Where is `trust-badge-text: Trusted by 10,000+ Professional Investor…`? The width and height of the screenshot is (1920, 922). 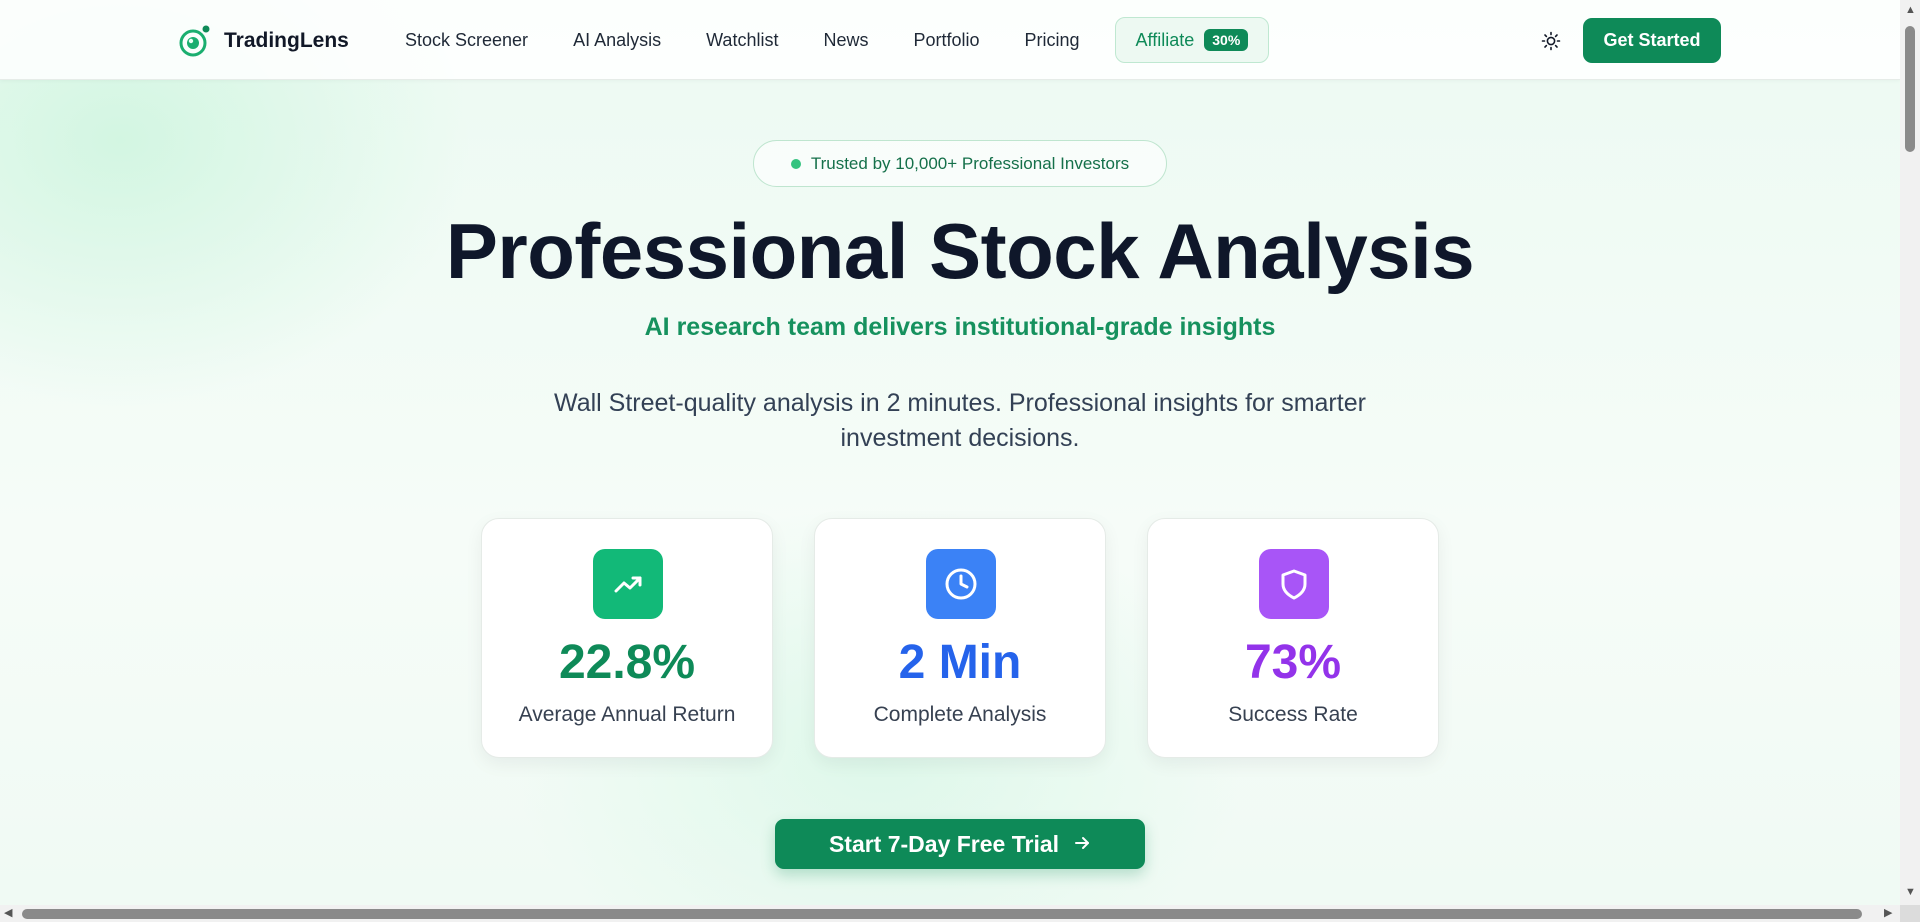
trust-badge-text: Trusted by 10,000+ Professional Investor… is located at coordinates (970, 163).